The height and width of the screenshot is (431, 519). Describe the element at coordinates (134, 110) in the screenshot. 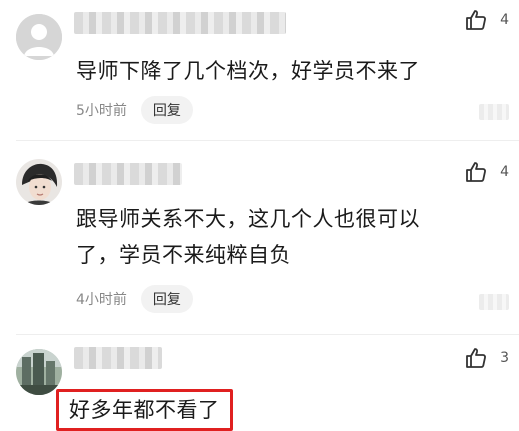

I see `comment-meta: 5小时前 回复` at that location.